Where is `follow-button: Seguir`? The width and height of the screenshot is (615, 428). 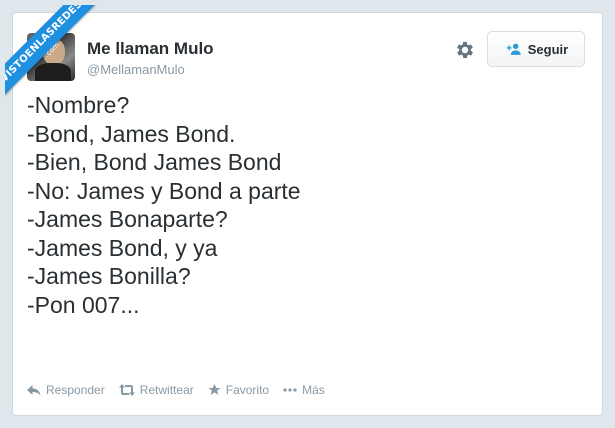 follow-button: Seguir is located at coordinates (536, 49).